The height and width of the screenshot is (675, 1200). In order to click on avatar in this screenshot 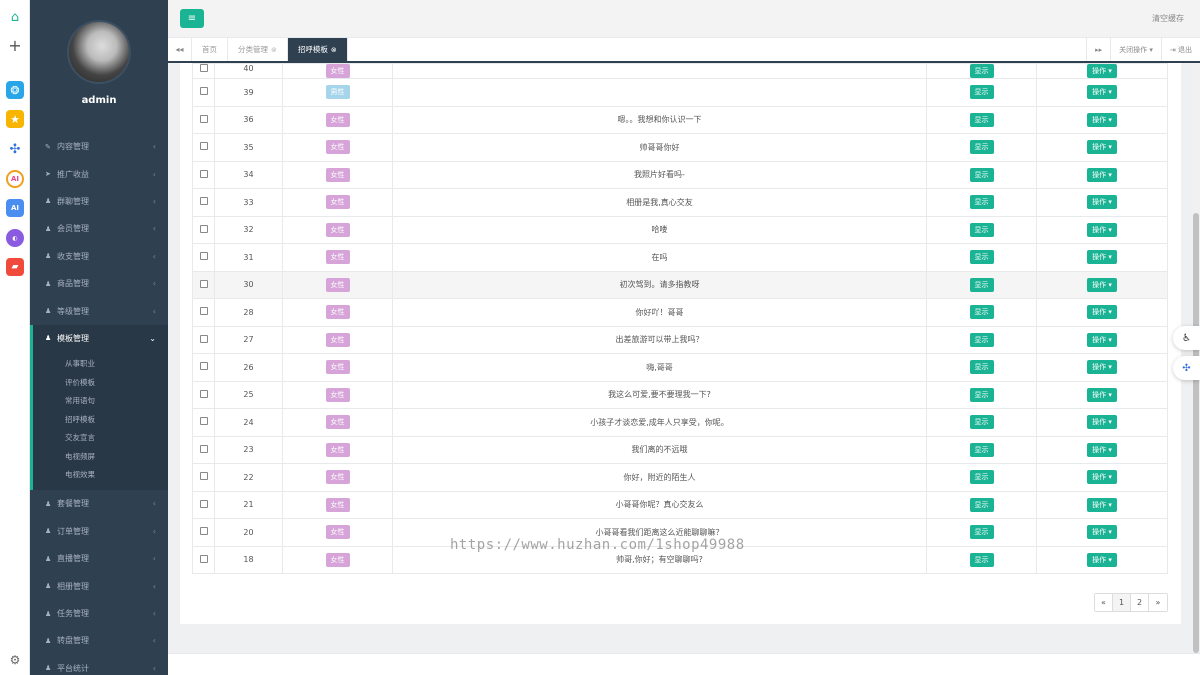, I will do `click(99, 52)`.